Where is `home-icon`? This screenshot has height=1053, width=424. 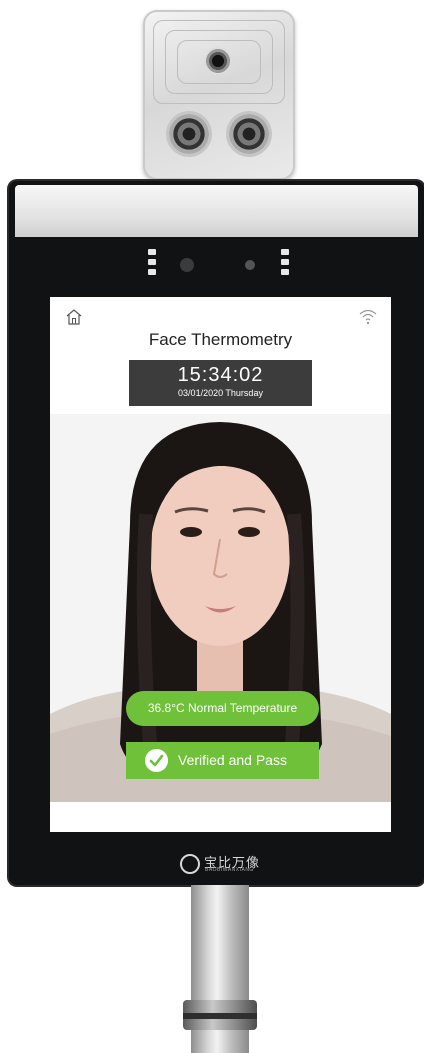
home-icon is located at coordinates (74, 317).